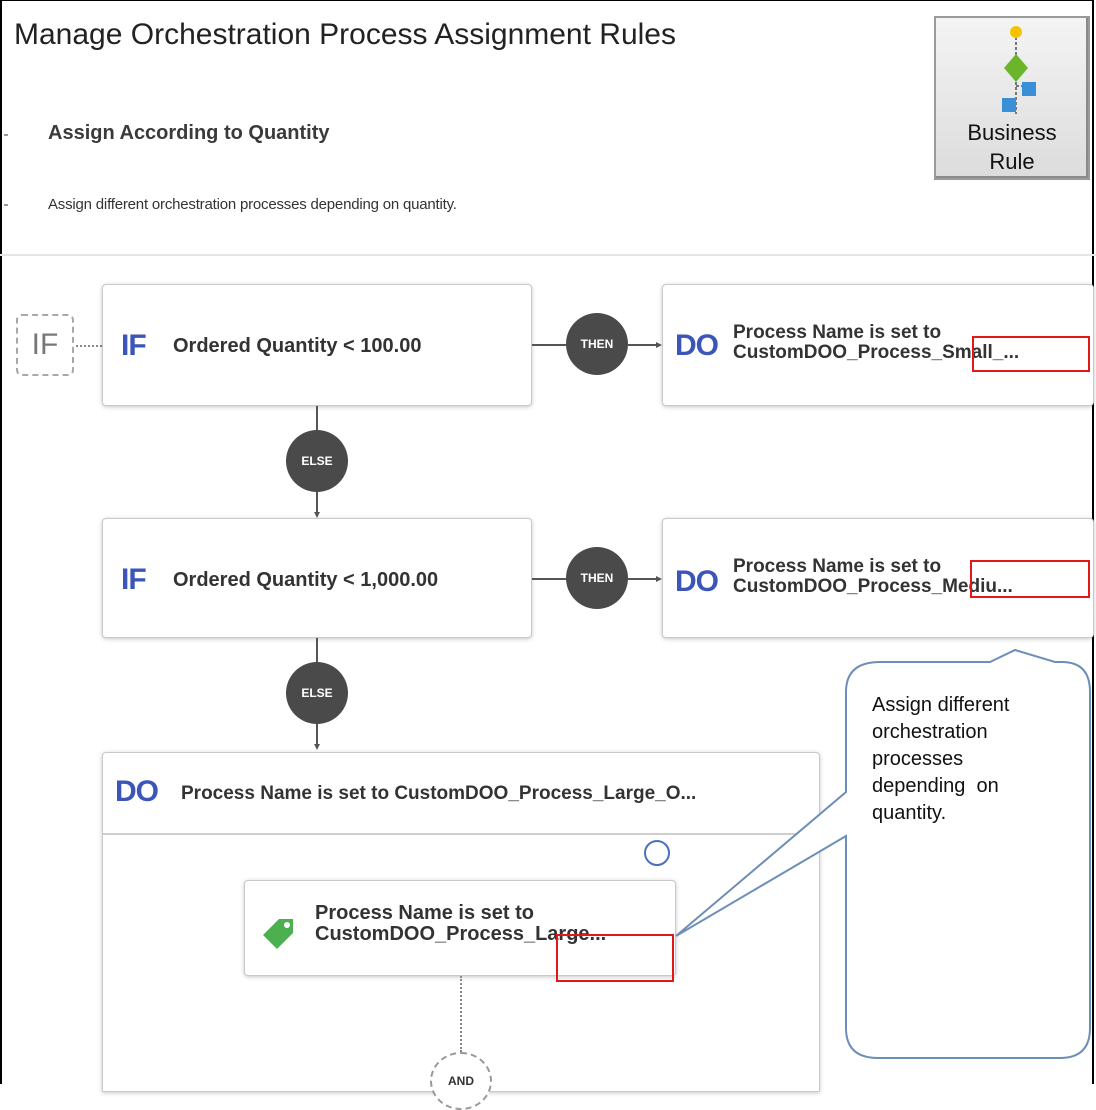 This screenshot has height=1110, width=1096. I want to click on arrow-down, so click(317, 747).